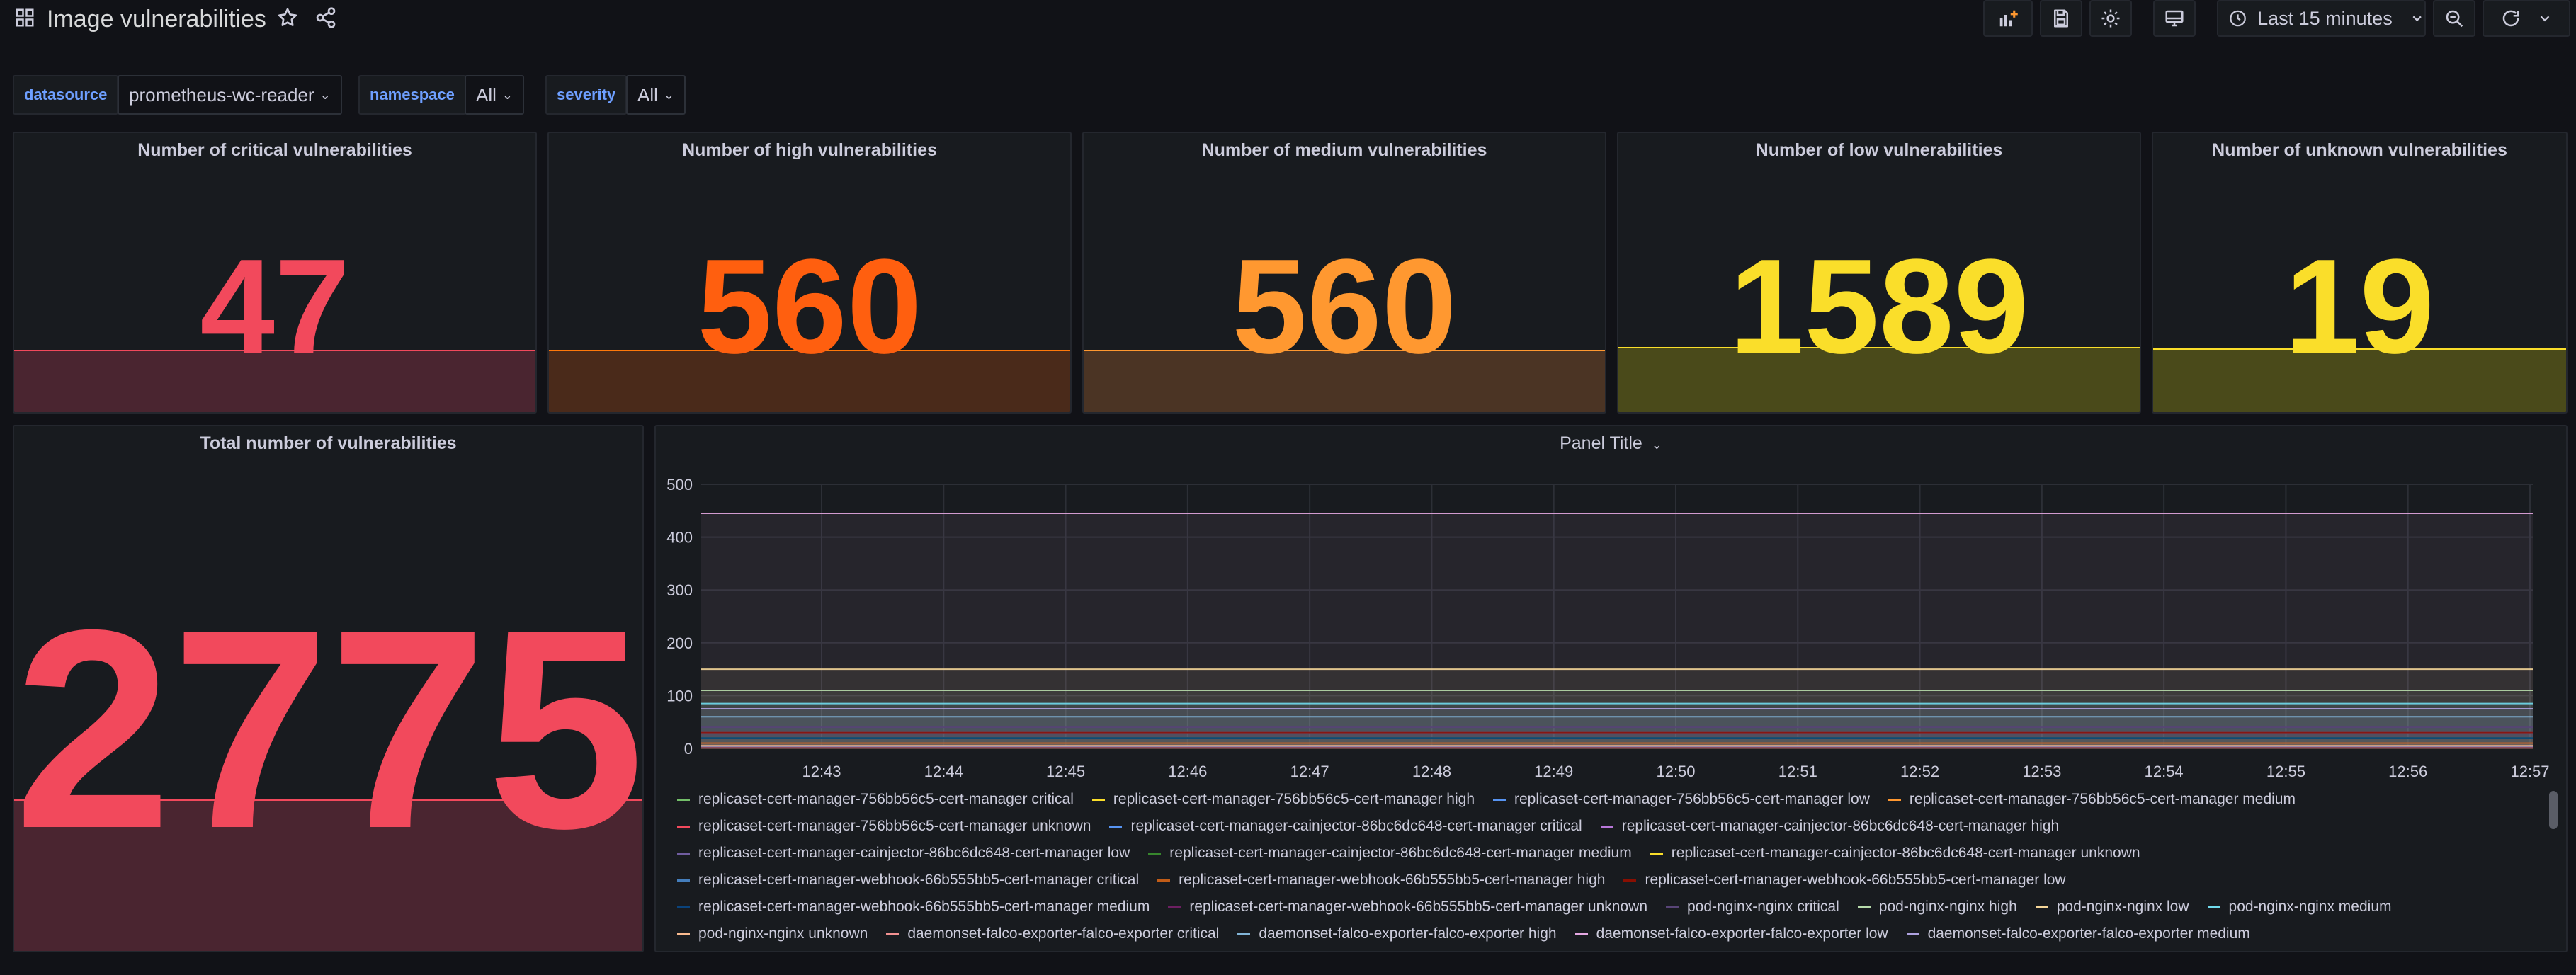 The width and height of the screenshot is (2576, 975). I want to click on variable-label-namespace: namespace, so click(412, 95).